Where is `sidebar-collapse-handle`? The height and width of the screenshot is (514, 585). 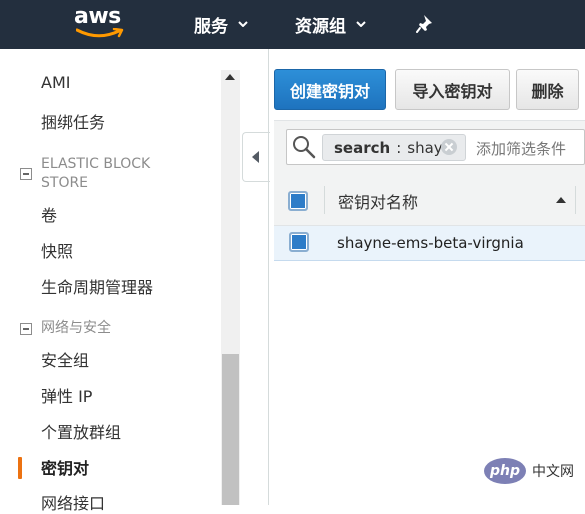
sidebar-collapse-handle is located at coordinates (256, 157).